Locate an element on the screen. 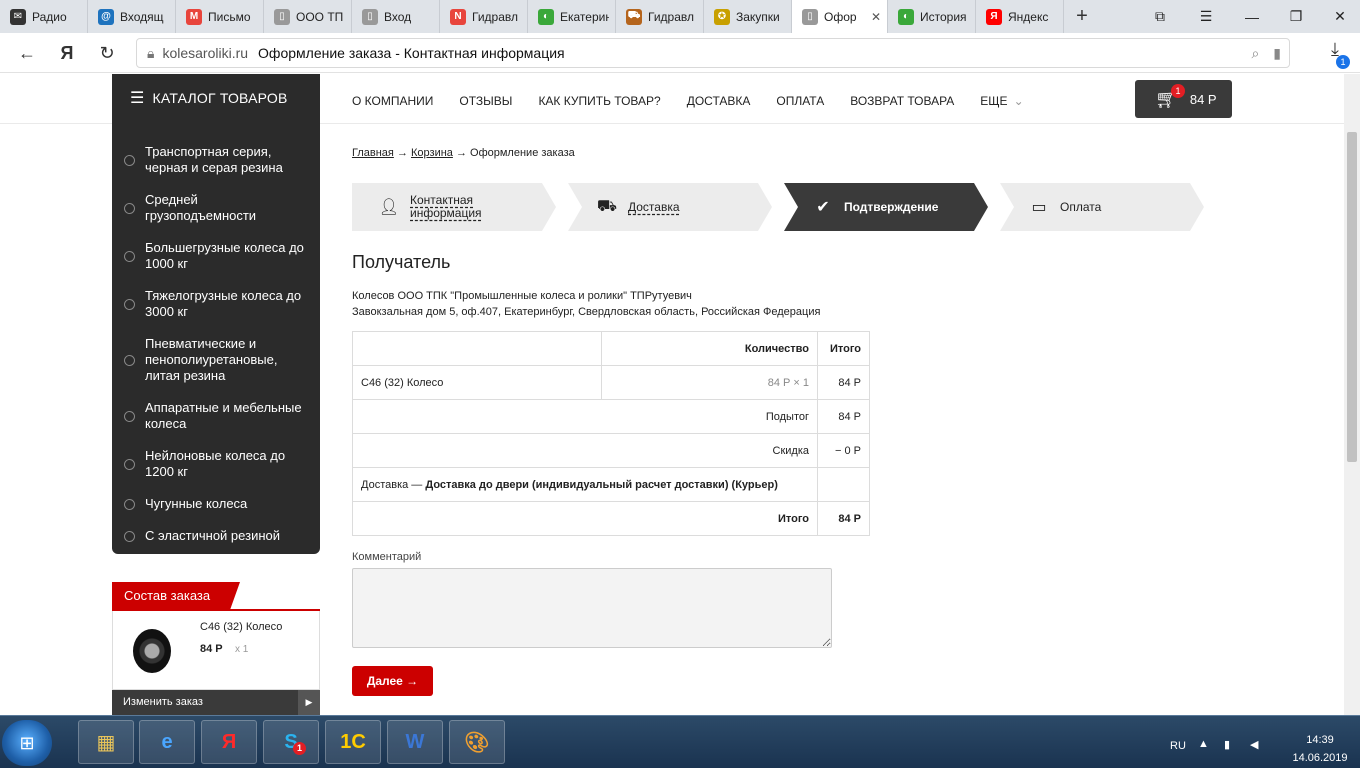 Image resolution: width=1360 pixels, height=769 pixels. menu-item: ЕЩЕ is located at coordinates (993, 101).